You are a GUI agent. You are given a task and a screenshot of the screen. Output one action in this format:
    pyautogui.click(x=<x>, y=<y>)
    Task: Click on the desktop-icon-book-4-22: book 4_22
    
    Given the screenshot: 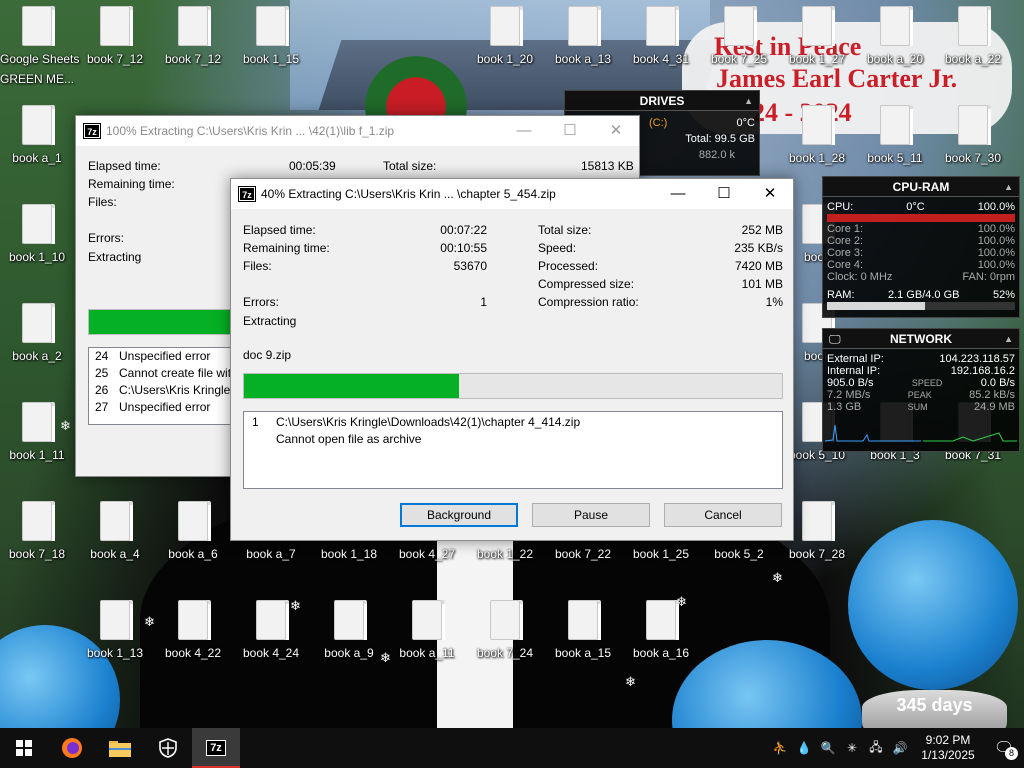 What is the action you would take?
    pyautogui.click(x=193, y=643)
    